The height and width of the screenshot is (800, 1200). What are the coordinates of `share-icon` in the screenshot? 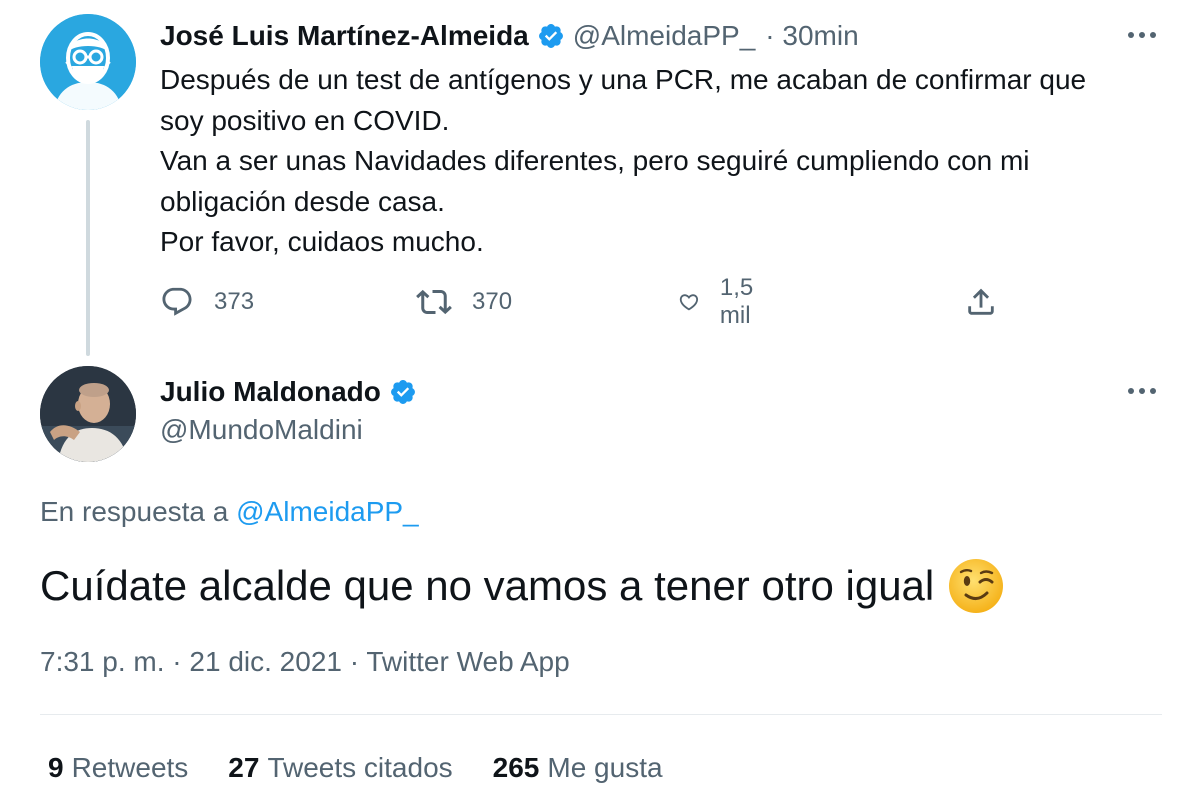 It's located at (981, 301).